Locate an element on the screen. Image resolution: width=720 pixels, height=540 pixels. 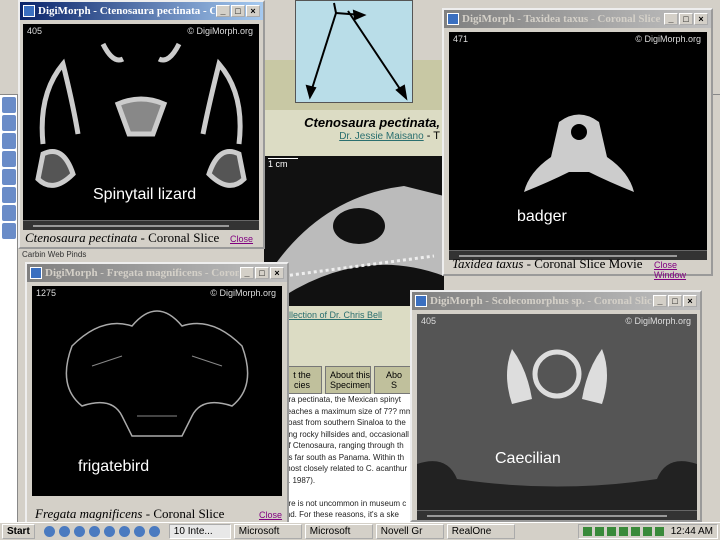
caption: Fregata magnificens - Coronal Slice is located at coordinates (130, 513).